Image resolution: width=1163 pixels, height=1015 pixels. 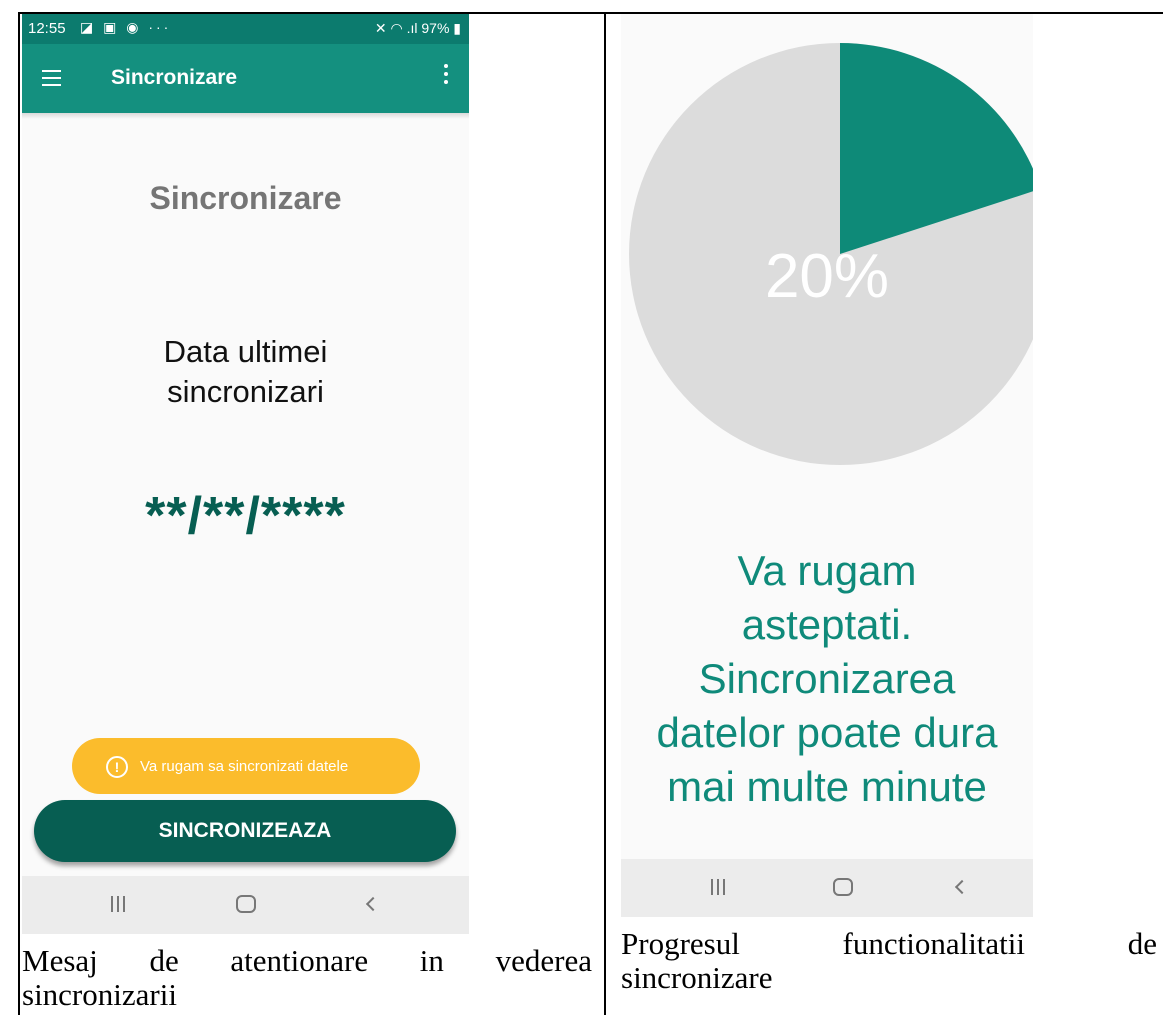 What do you see at coordinates (19, 513) in the screenshot?
I see `table-left-border` at bounding box center [19, 513].